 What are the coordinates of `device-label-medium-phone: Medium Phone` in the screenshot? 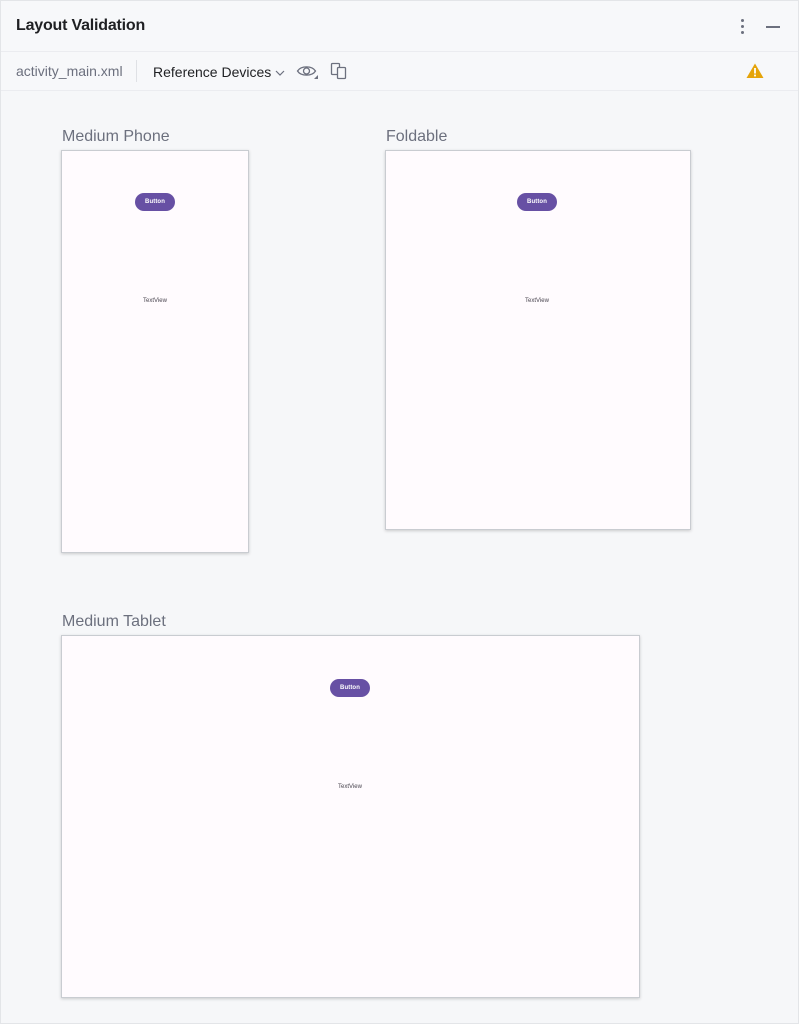 It's located at (116, 136).